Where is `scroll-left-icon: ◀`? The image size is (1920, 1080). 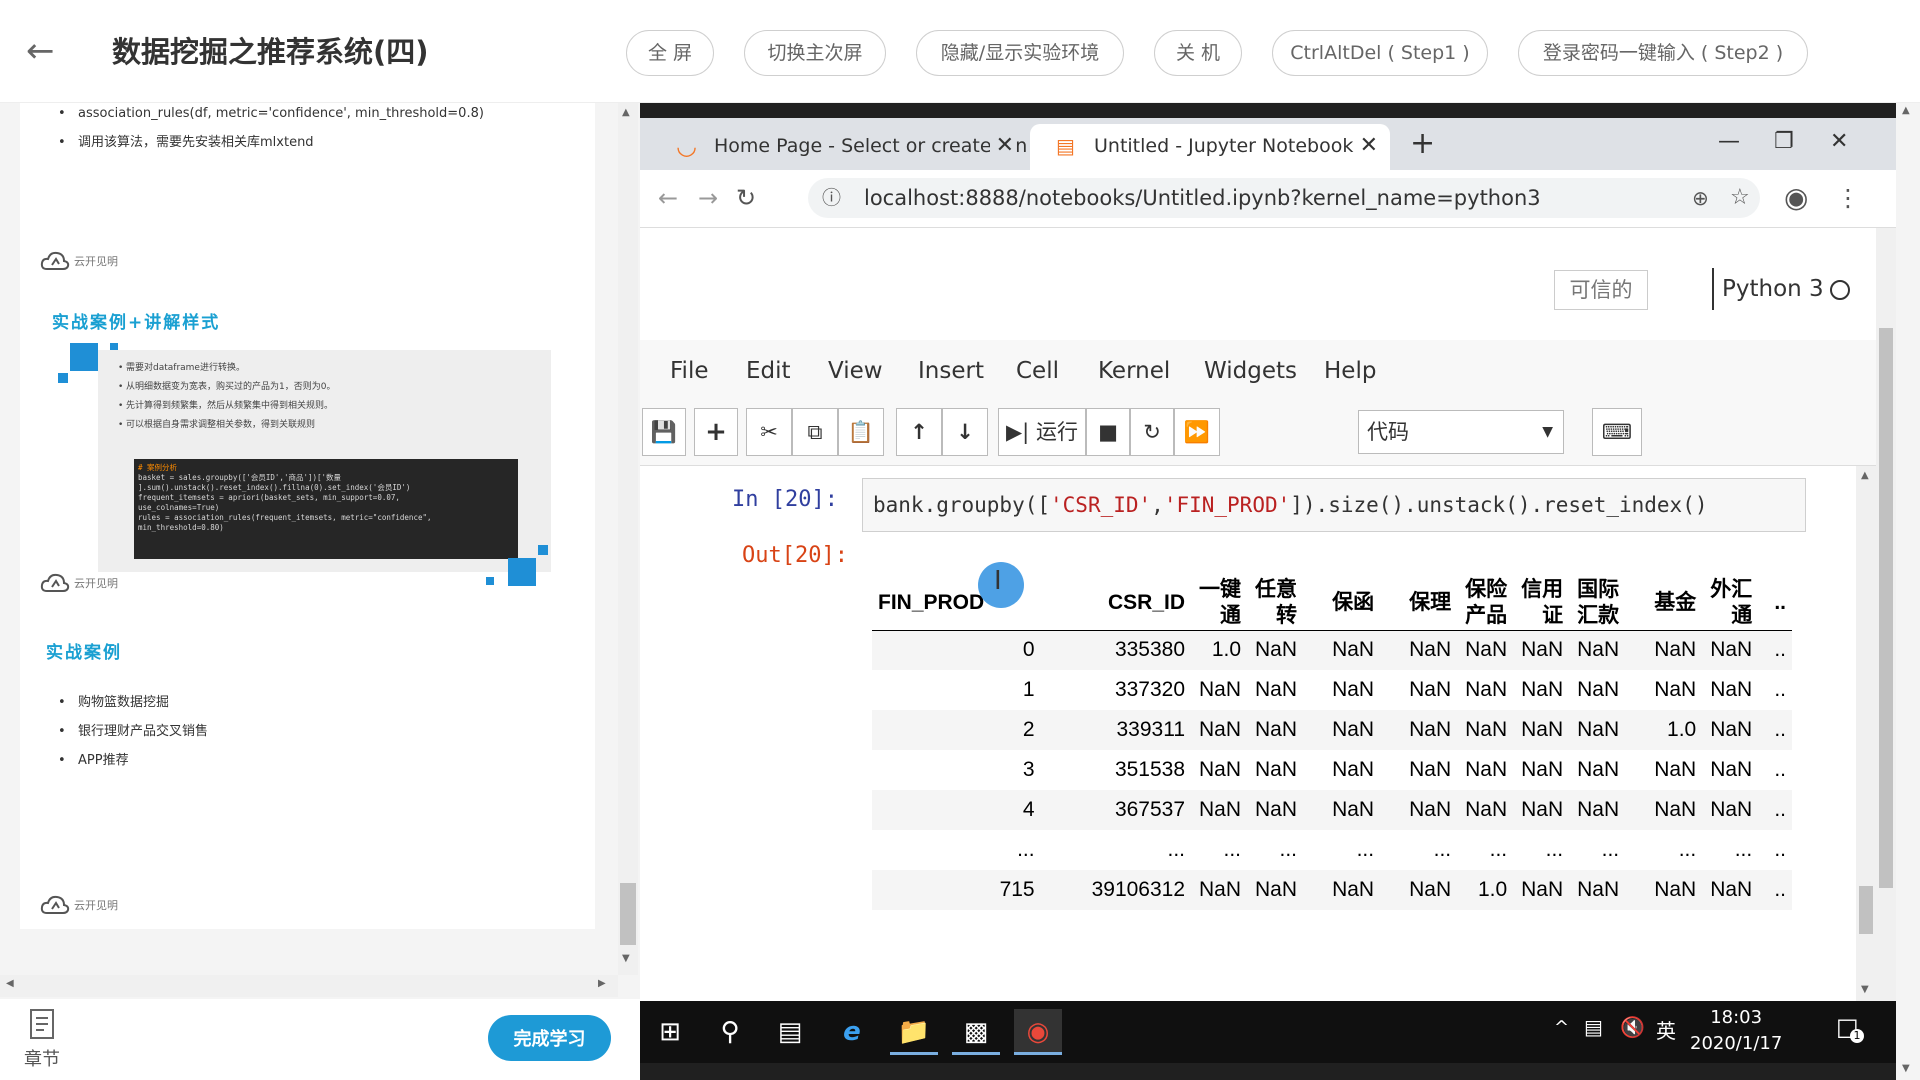
scroll-left-icon: ◀ is located at coordinates (10, 983).